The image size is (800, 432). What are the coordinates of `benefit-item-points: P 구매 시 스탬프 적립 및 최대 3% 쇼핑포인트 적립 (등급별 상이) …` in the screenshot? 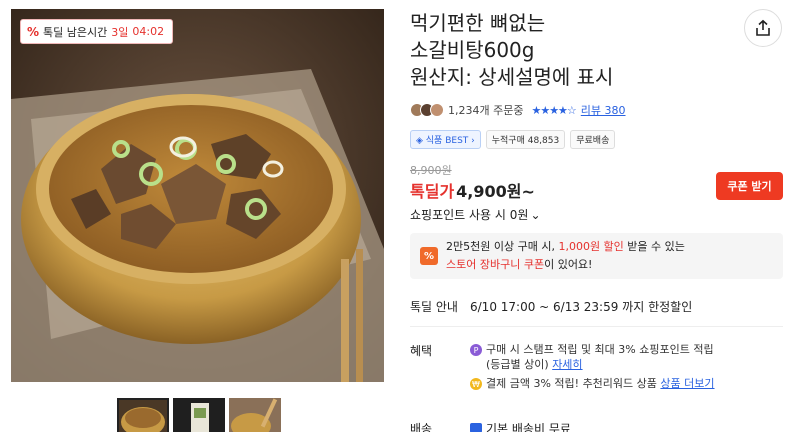 It's located at (592, 357).